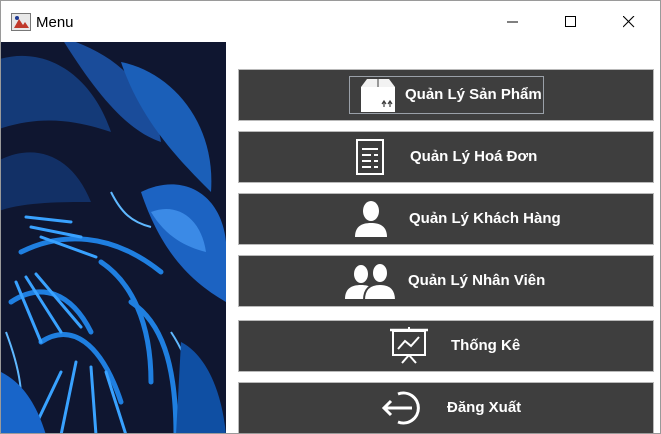 Image resolution: width=661 pixels, height=434 pixels. I want to click on minimize-button, so click(513, 21).